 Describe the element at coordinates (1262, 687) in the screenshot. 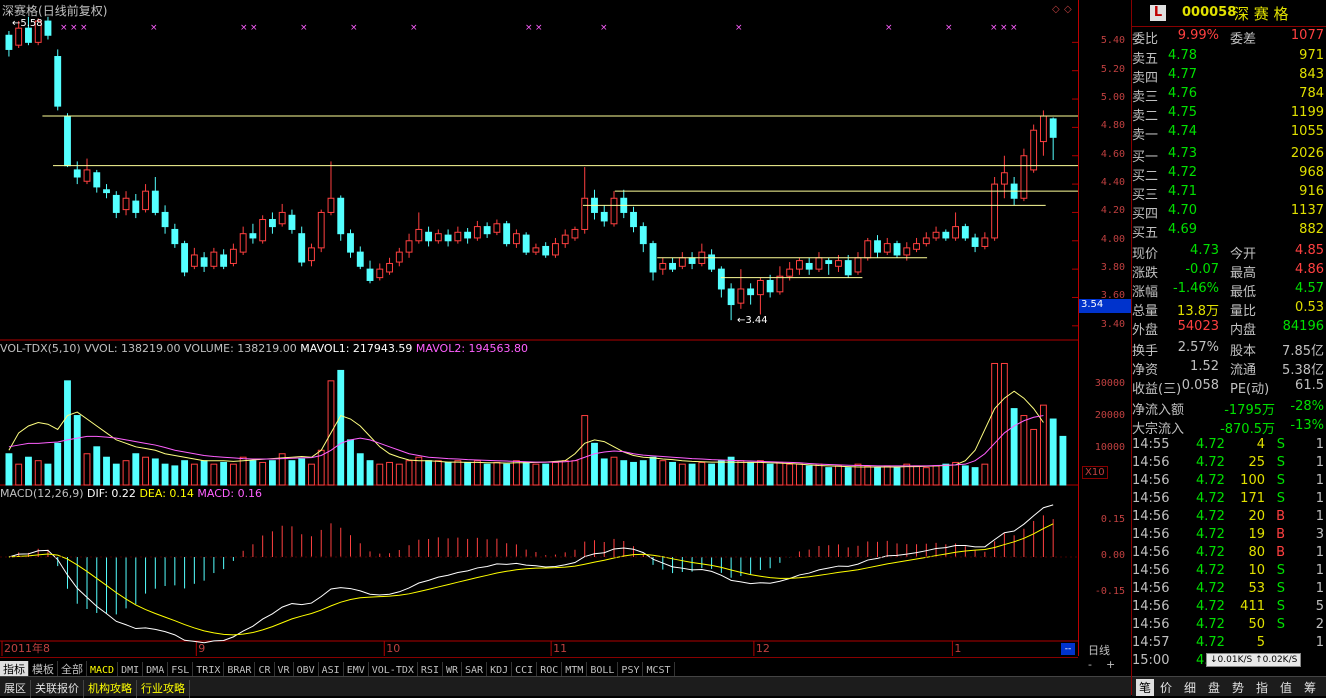

I see `quote-tab: 指` at that location.